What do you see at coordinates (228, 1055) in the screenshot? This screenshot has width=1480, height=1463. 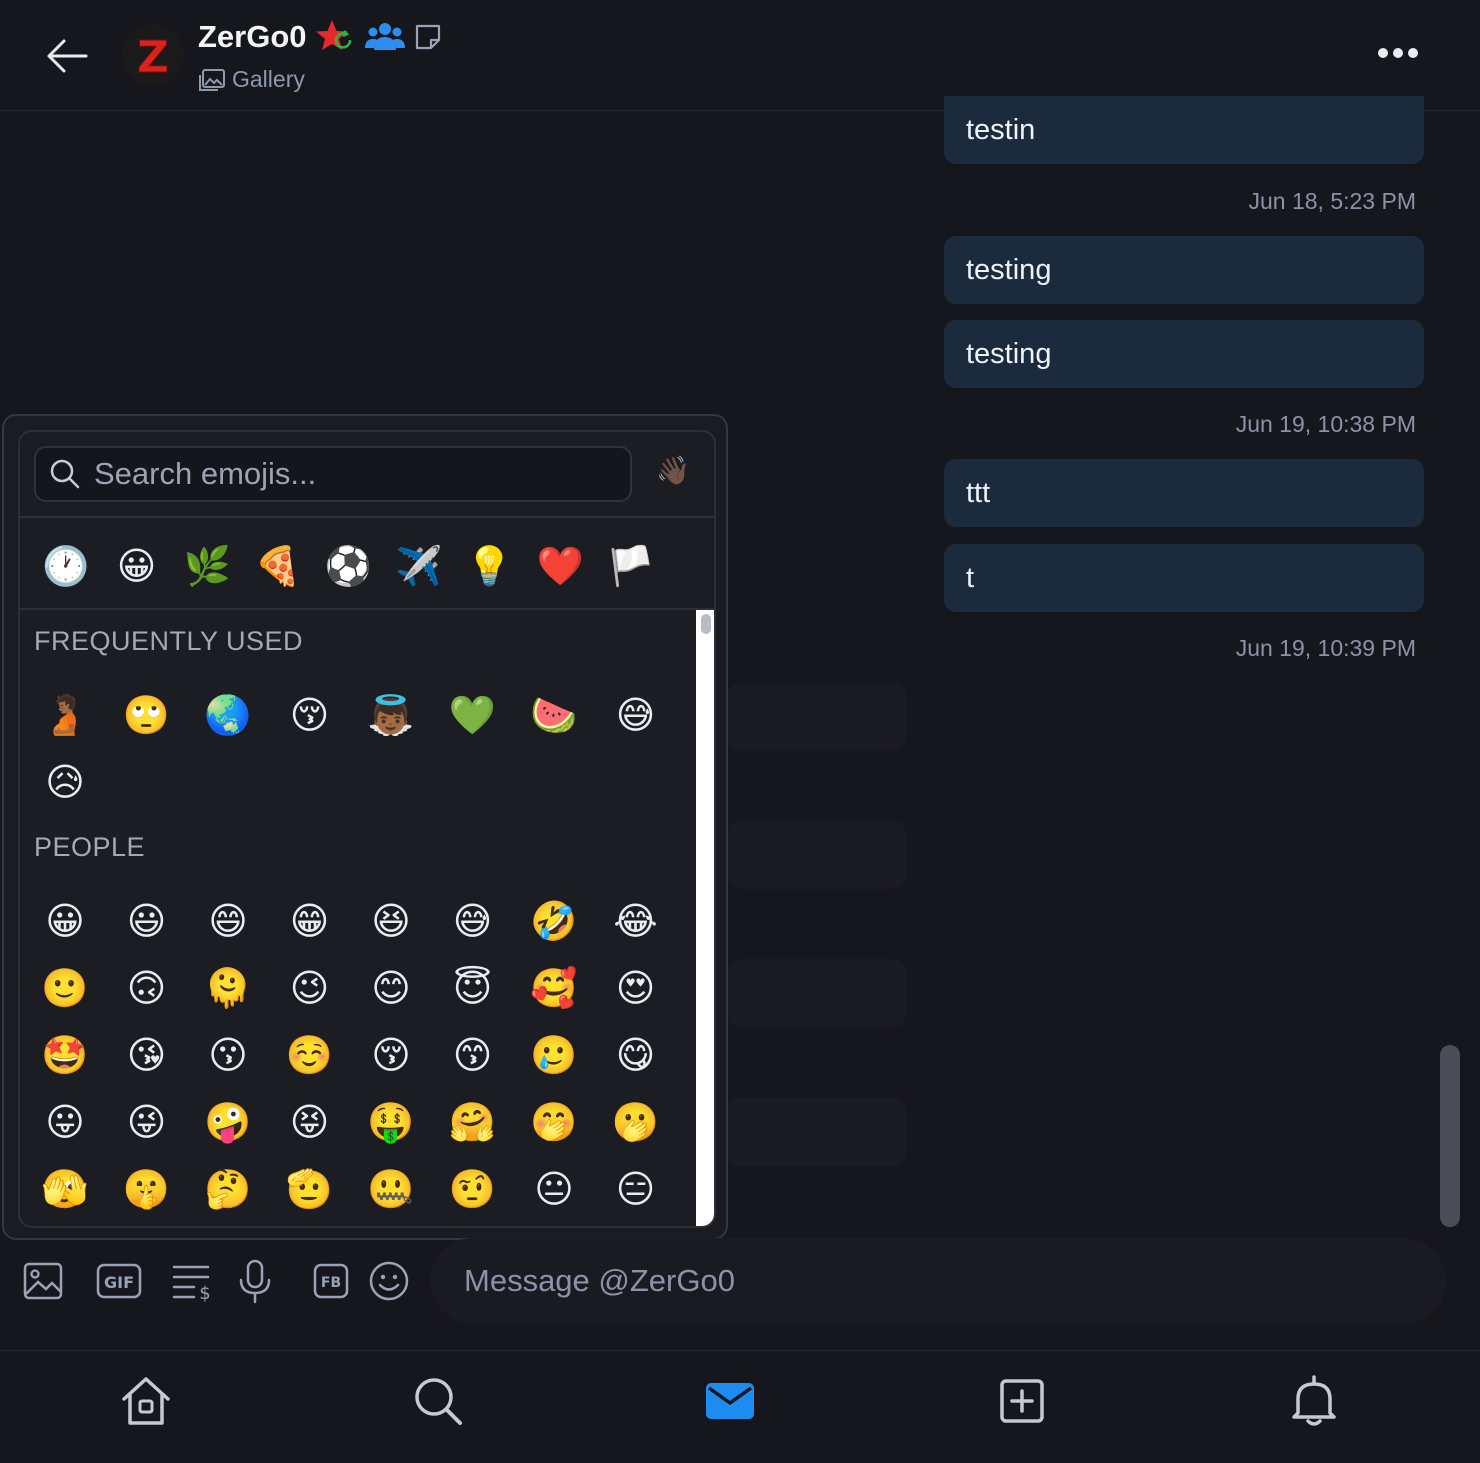 I see `emoji-item: 😗` at bounding box center [228, 1055].